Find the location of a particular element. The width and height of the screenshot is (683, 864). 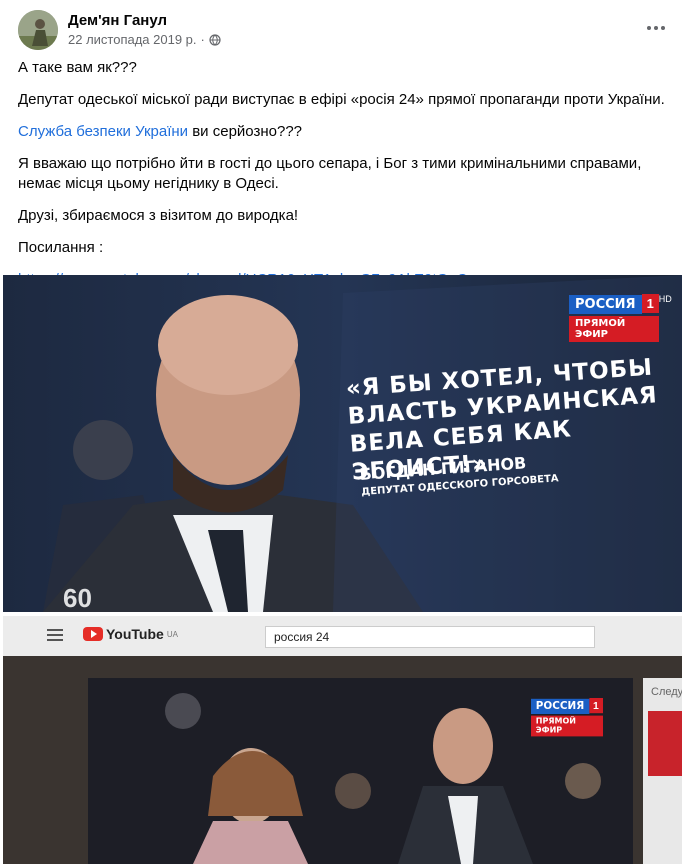

up-next-label: Следу is located at coordinates (666, 692).